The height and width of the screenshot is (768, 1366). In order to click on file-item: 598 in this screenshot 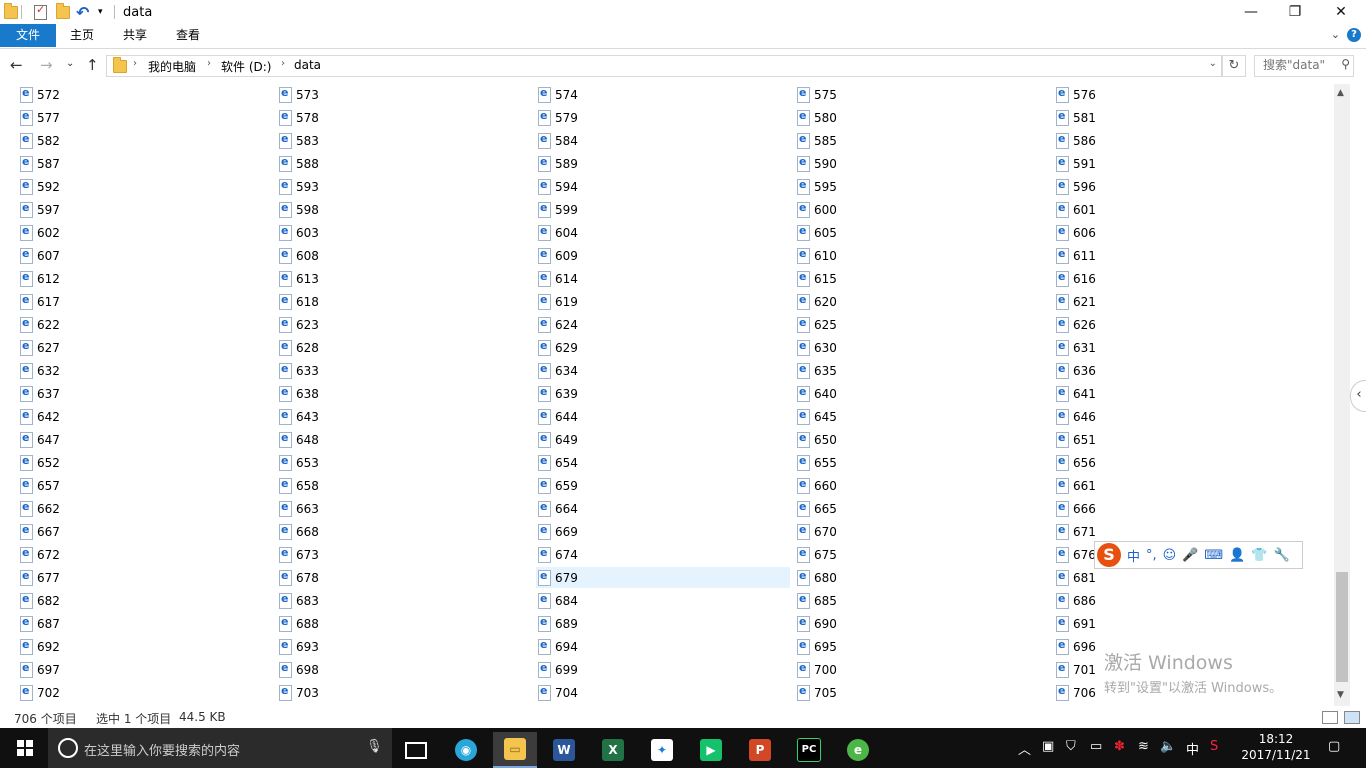, I will do `click(377, 209)`.